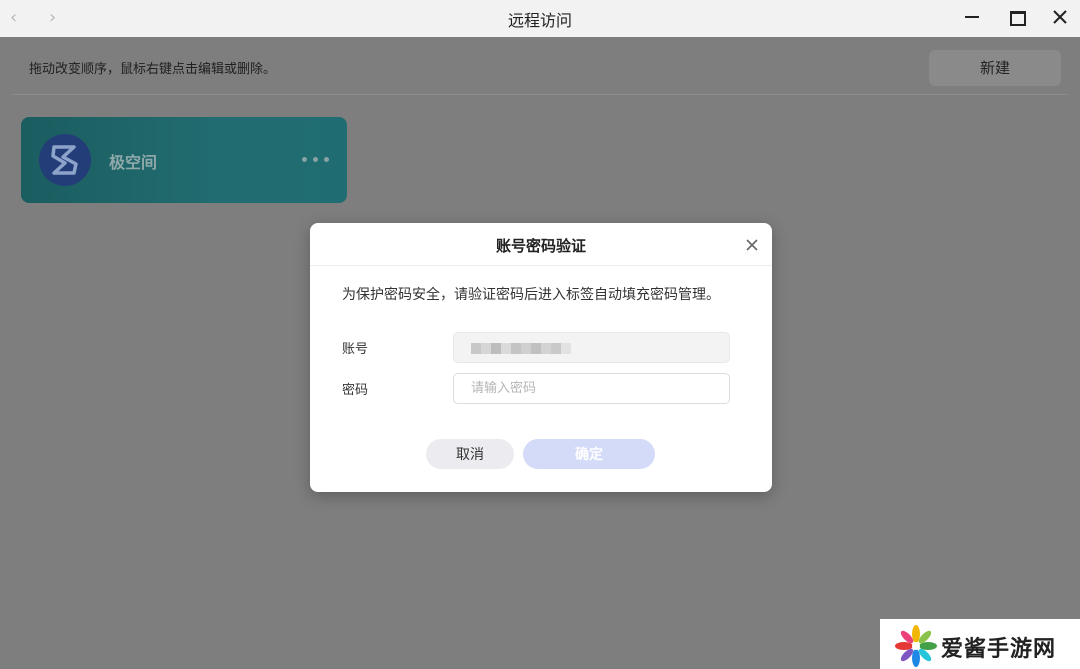 The height and width of the screenshot is (669, 1080). Describe the element at coordinates (1016, 17) in the screenshot. I see `maximize-icon` at that location.